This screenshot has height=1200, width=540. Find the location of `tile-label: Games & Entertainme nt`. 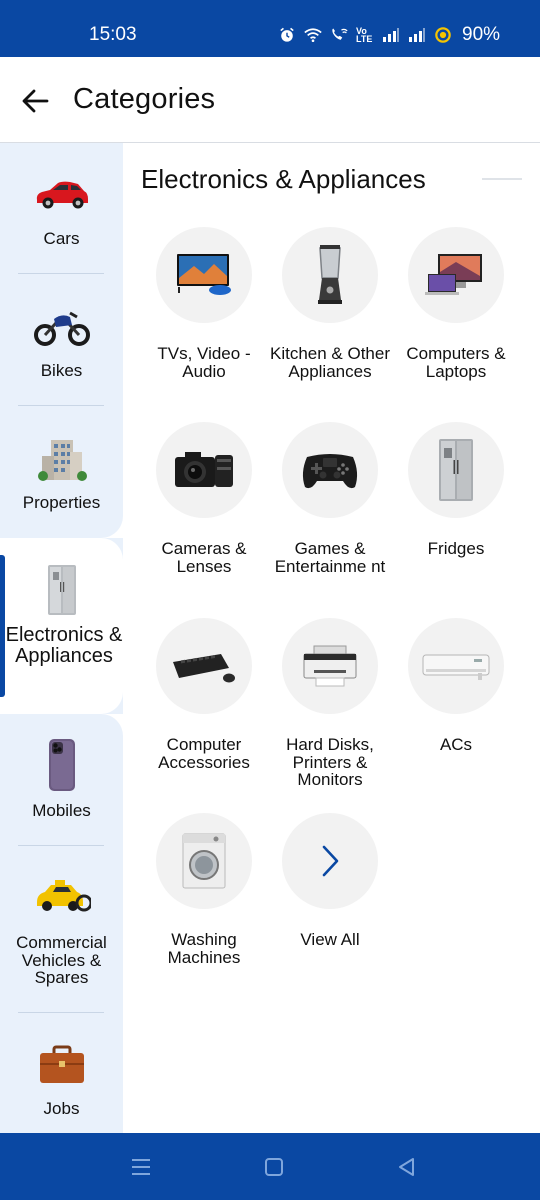

tile-label: Games & Entertainme nt is located at coordinates (330, 557).